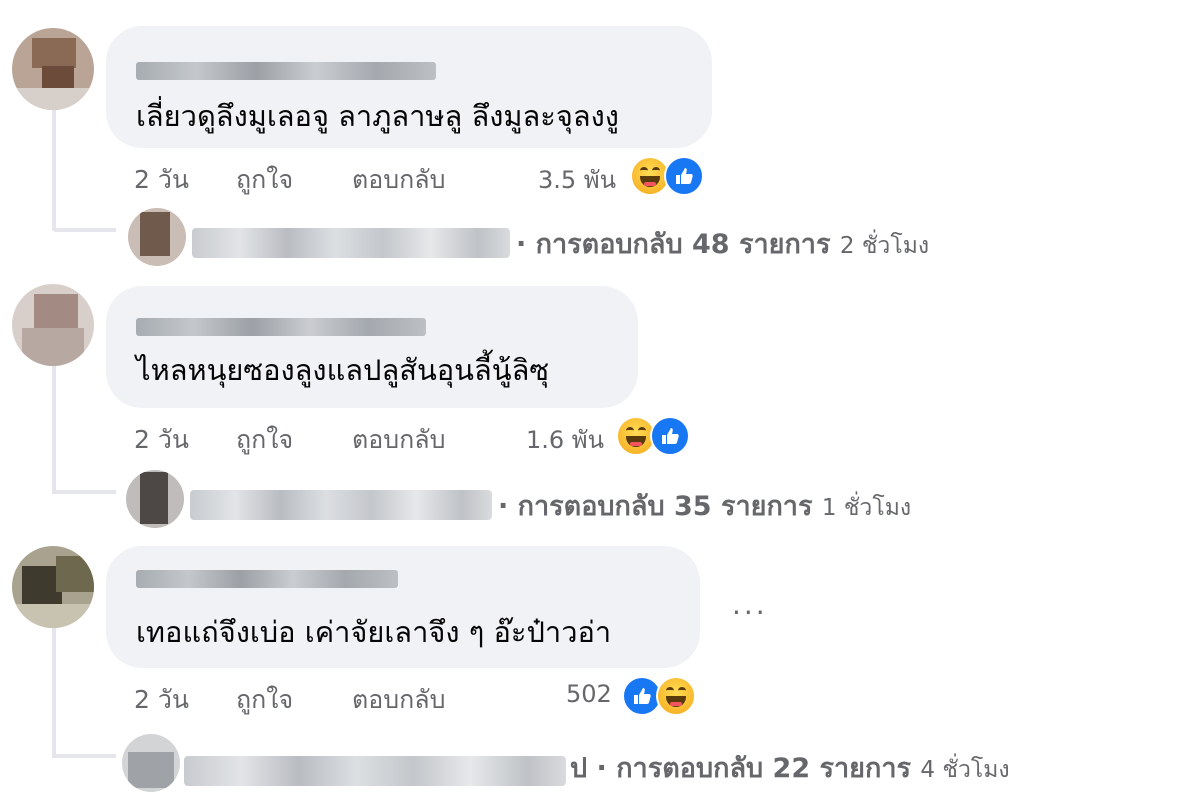  Describe the element at coordinates (343, 370) in the screenshot. I see `comment-text: ไหลหนุยซองลูงแลปลูสันอุนลี้นู้ลิซุ` at that location.